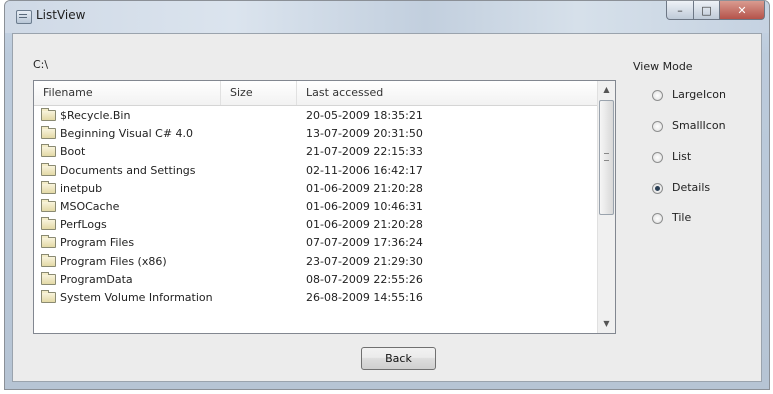  I want to click on list-item: Program Files (x86) 23-07-2009 21:29:30, so click(315, 262).